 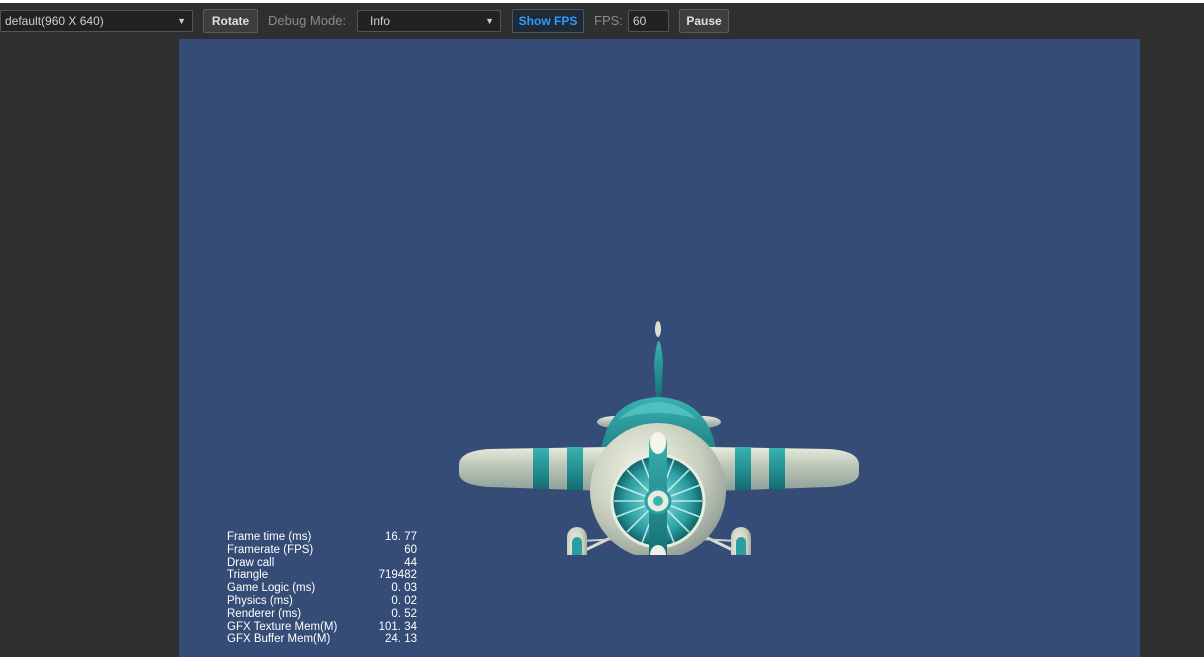 What do you see at coordinates (271, 588) in the screenshot?
I see `stat-label: Game Logic (ms)` at bounding box center [271, 588].